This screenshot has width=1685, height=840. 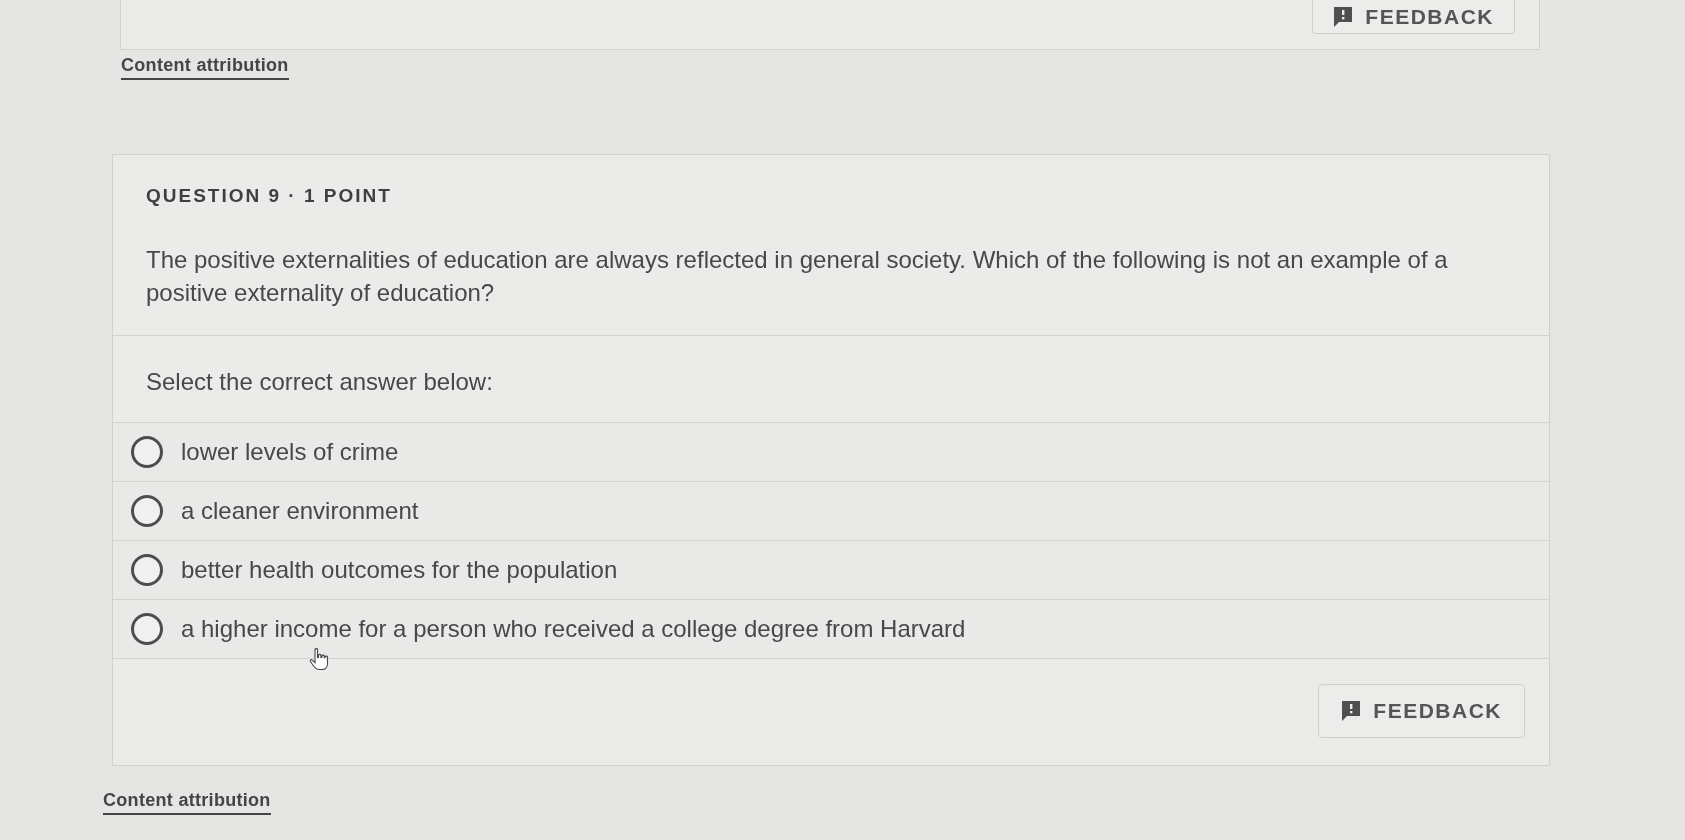 What do you see at coordinates (320, 660) in the screenshot?
I see `hand-pointer-icon` at bounding box center [320, 660].